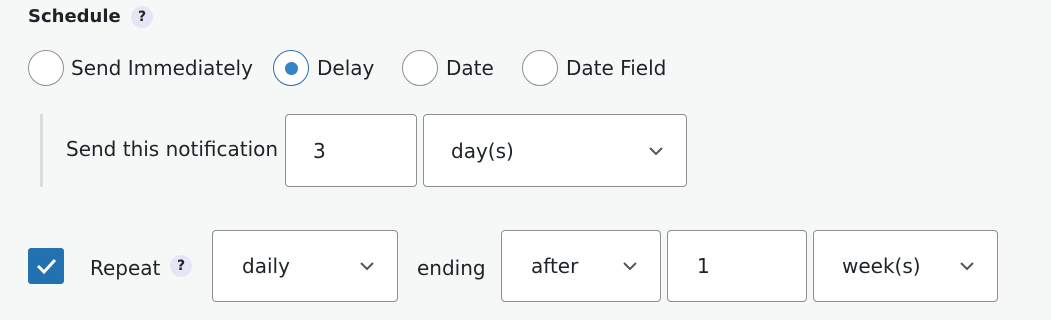  Describe the element at coordinates (737, 266) in the screenshot. I see `ending-amount-input: 1` at that location.